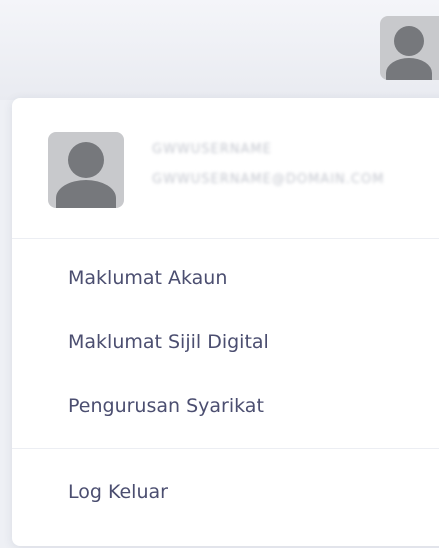 Image resolution: width=439 pixels, height=548 pixels. What do you see at coordinates (268, 179) in the screenshot?
I see `user-email: GWWUSERNAME@DOMAIN.COM` at bounding box center [268, 179].